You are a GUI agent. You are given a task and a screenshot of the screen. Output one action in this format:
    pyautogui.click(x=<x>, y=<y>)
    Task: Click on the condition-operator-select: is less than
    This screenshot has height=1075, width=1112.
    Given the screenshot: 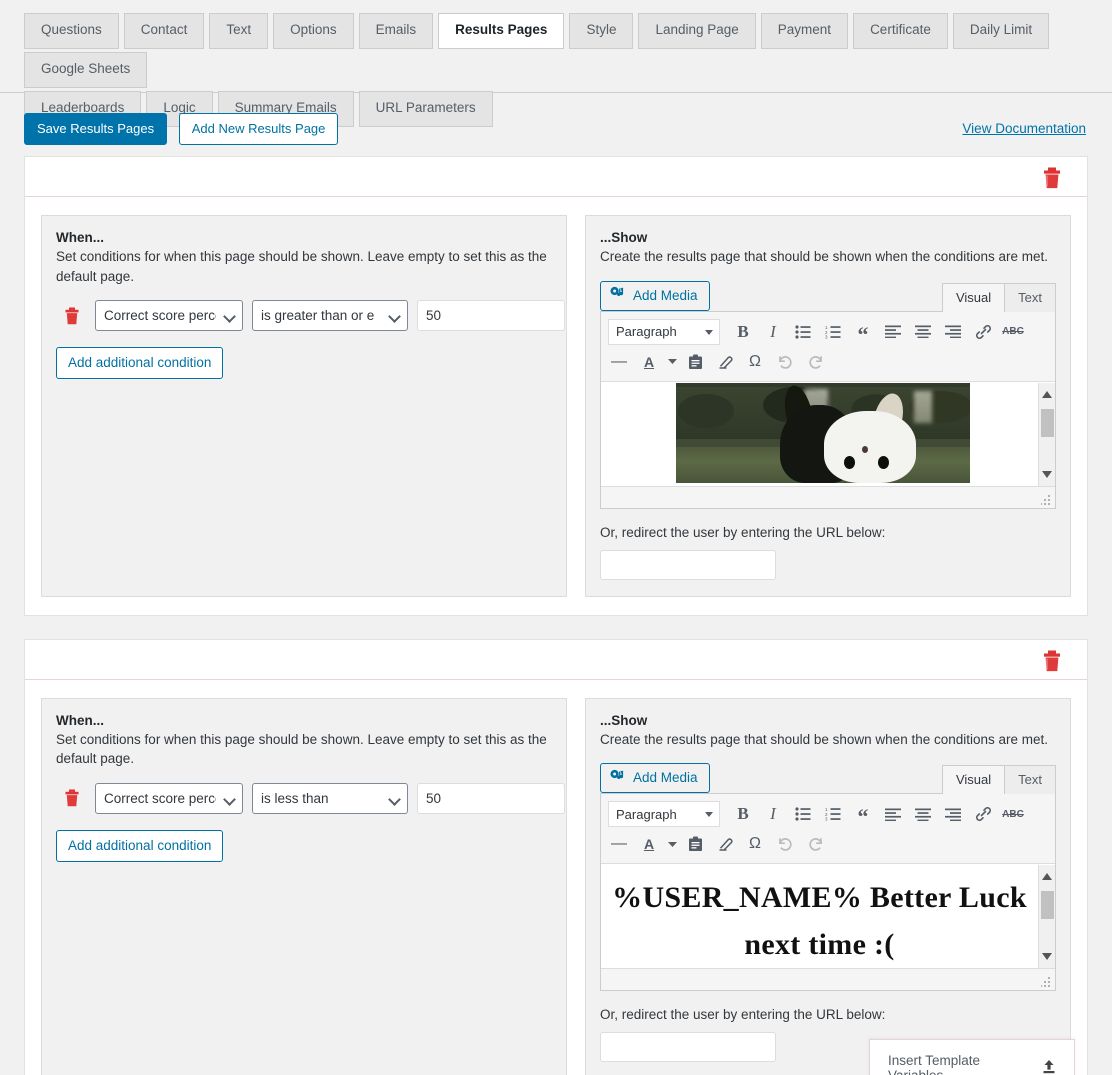 What is the action you would take?
    pyautogui.click(x=330, y=798)
    